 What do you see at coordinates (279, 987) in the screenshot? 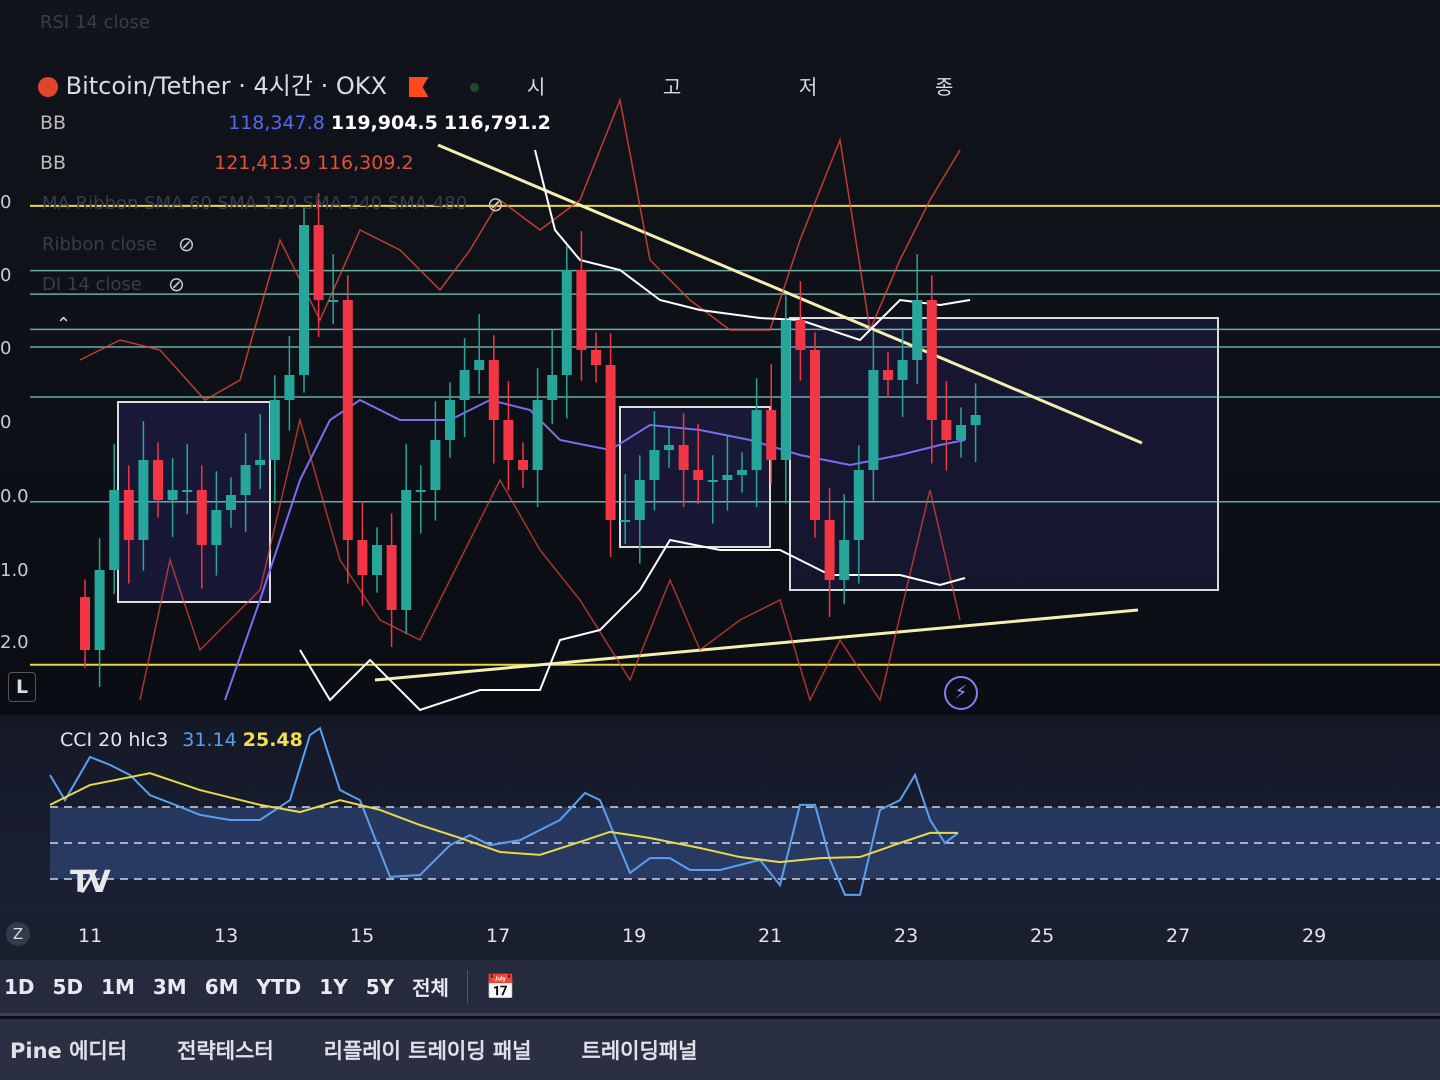
I see `range-ytd: YTD` at bounding box center [279, 987].